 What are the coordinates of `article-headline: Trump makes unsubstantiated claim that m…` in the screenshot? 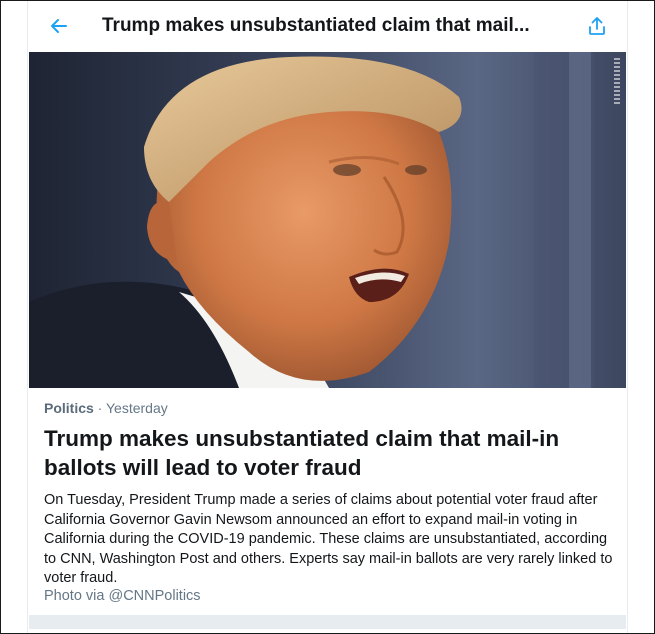 It's located at (329, 453).